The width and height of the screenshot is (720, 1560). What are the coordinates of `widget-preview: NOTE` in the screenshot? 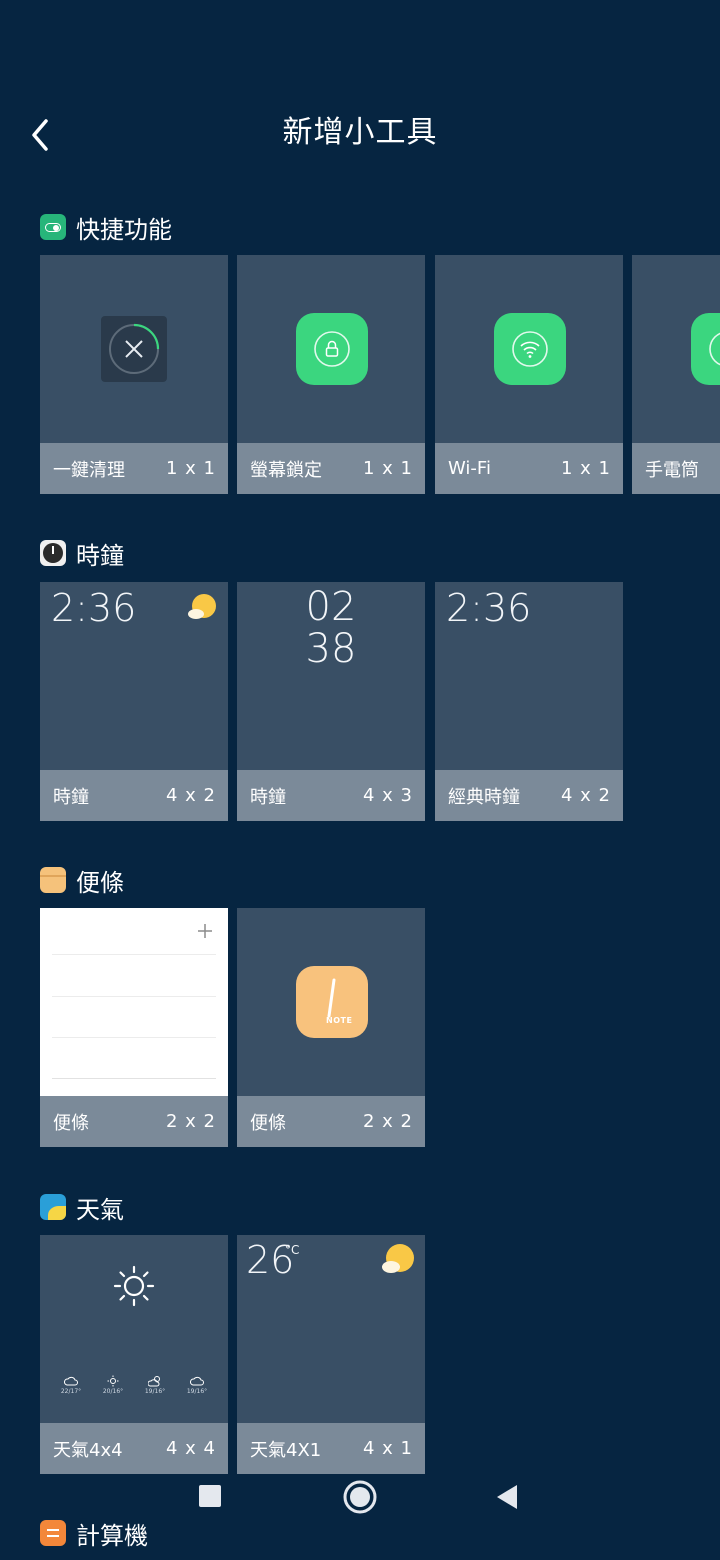 It's located at (331, 1002).